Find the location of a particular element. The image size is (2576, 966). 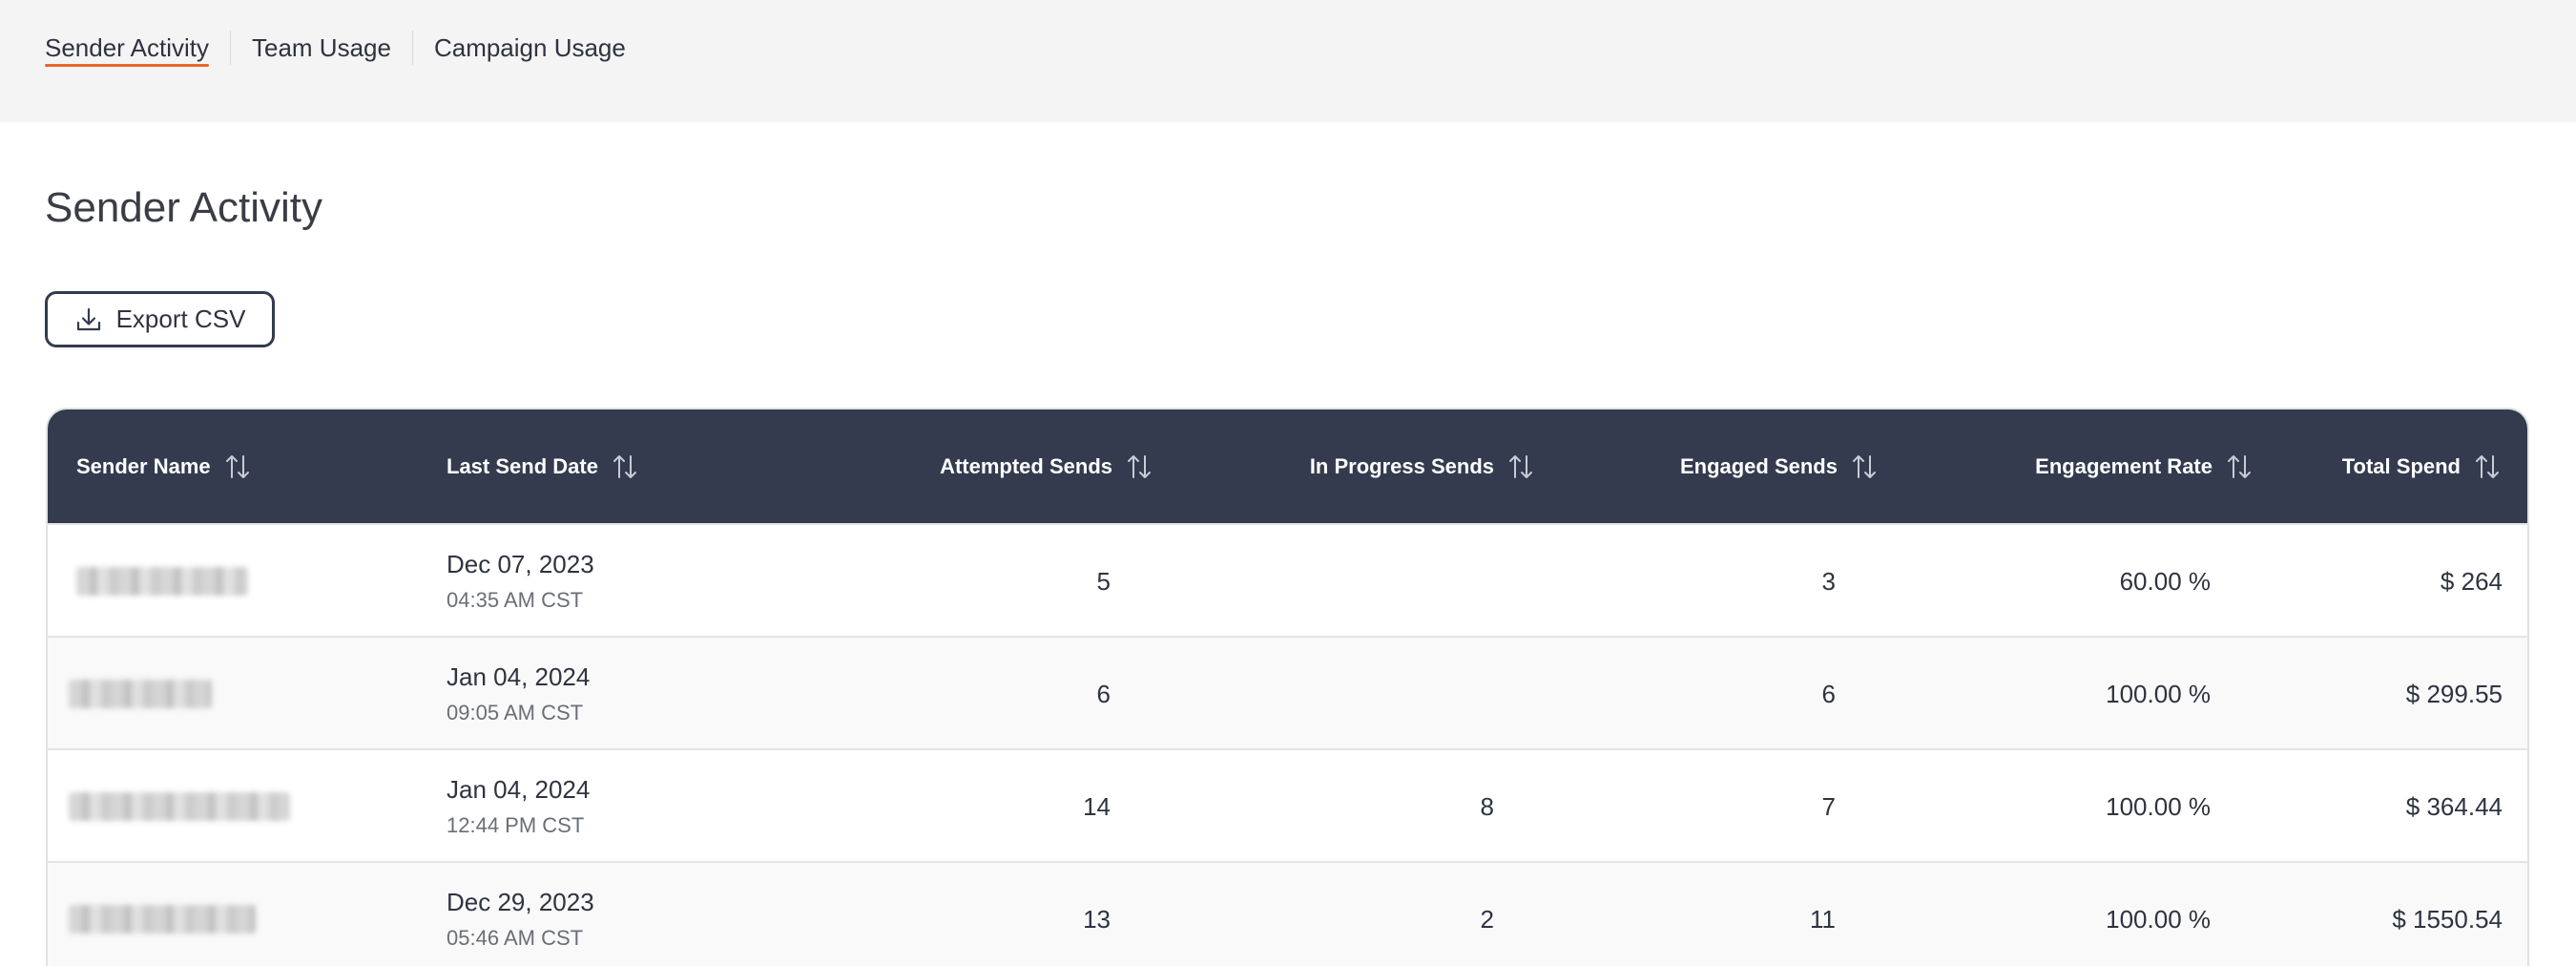

attempted-sends-cell: 13 is located at coordinates (1097, 919).